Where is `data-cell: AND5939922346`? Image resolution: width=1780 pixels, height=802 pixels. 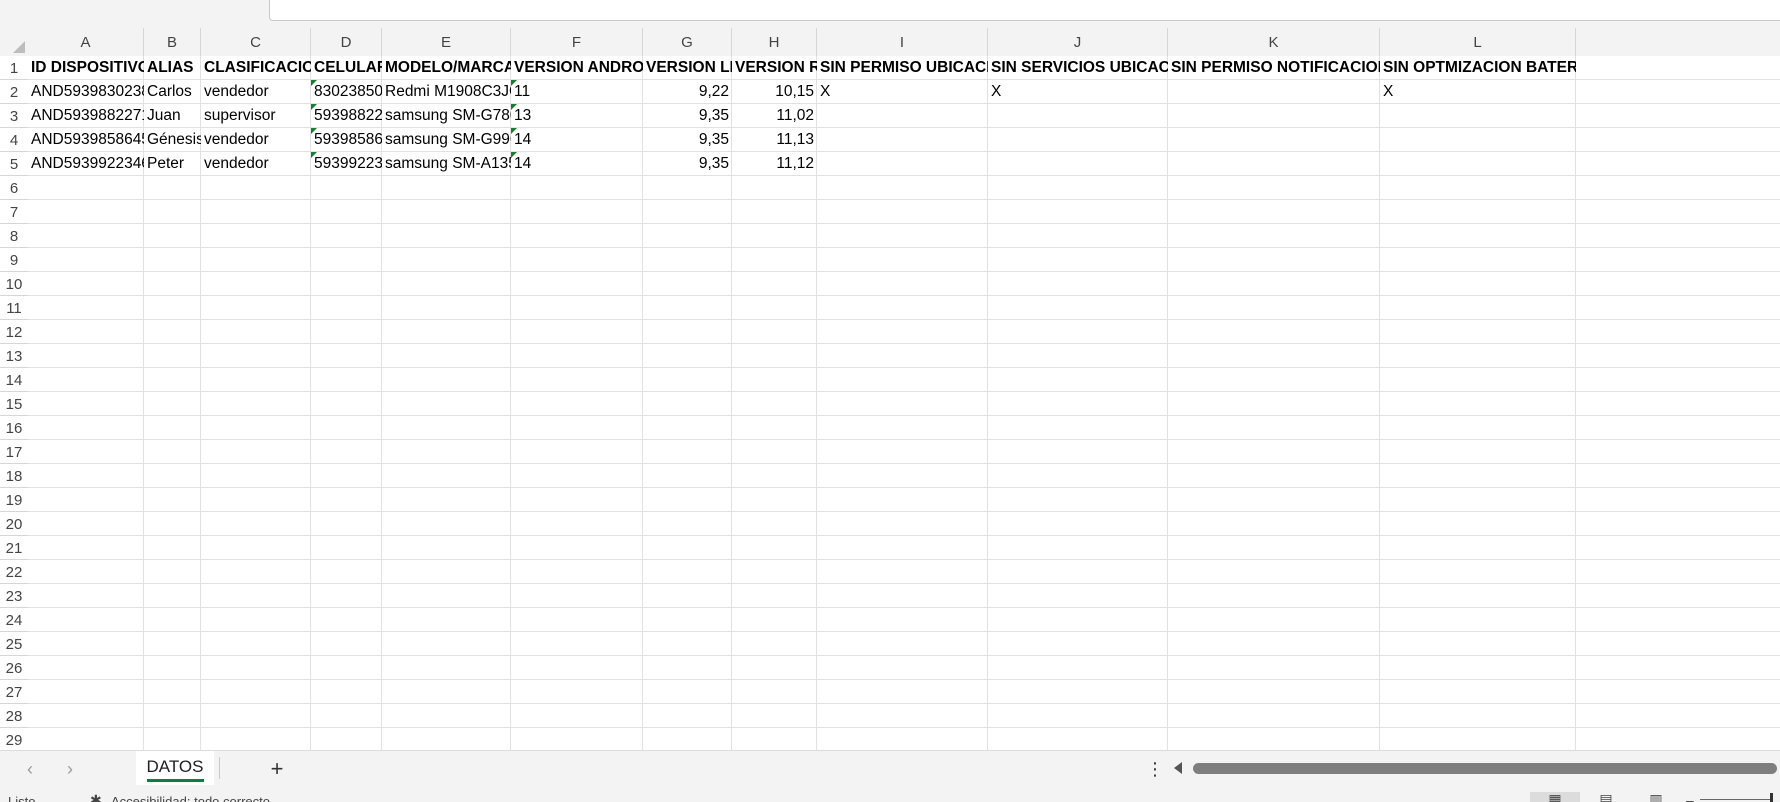 data-cell: AND5939922346 is located at coordinates (86, 164).